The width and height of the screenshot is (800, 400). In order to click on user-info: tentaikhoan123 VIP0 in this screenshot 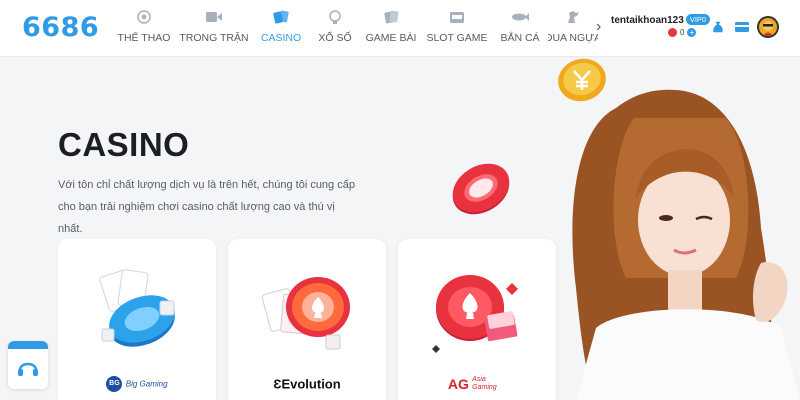, I will do `click(661, 19)`.